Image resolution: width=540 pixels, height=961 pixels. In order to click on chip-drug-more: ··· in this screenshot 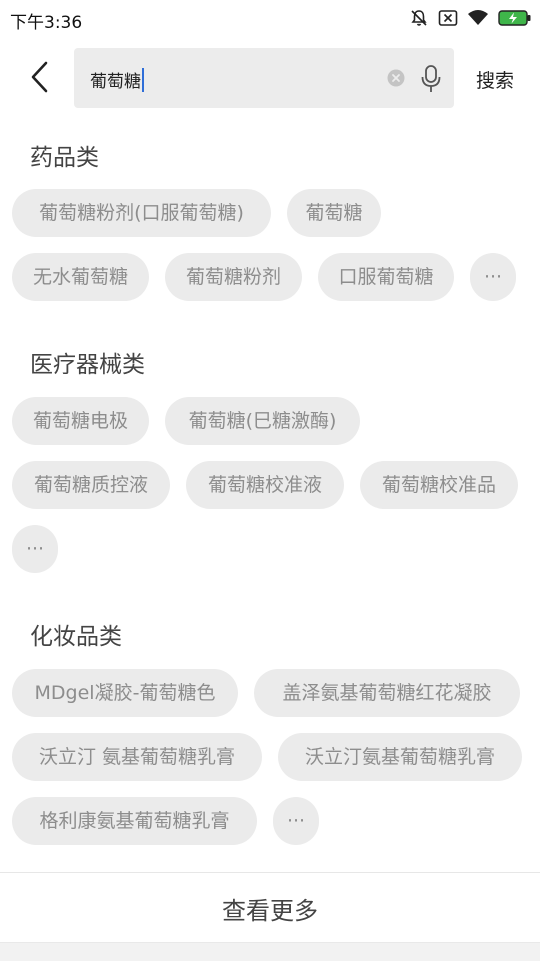, I will do `click(493, 277)`.